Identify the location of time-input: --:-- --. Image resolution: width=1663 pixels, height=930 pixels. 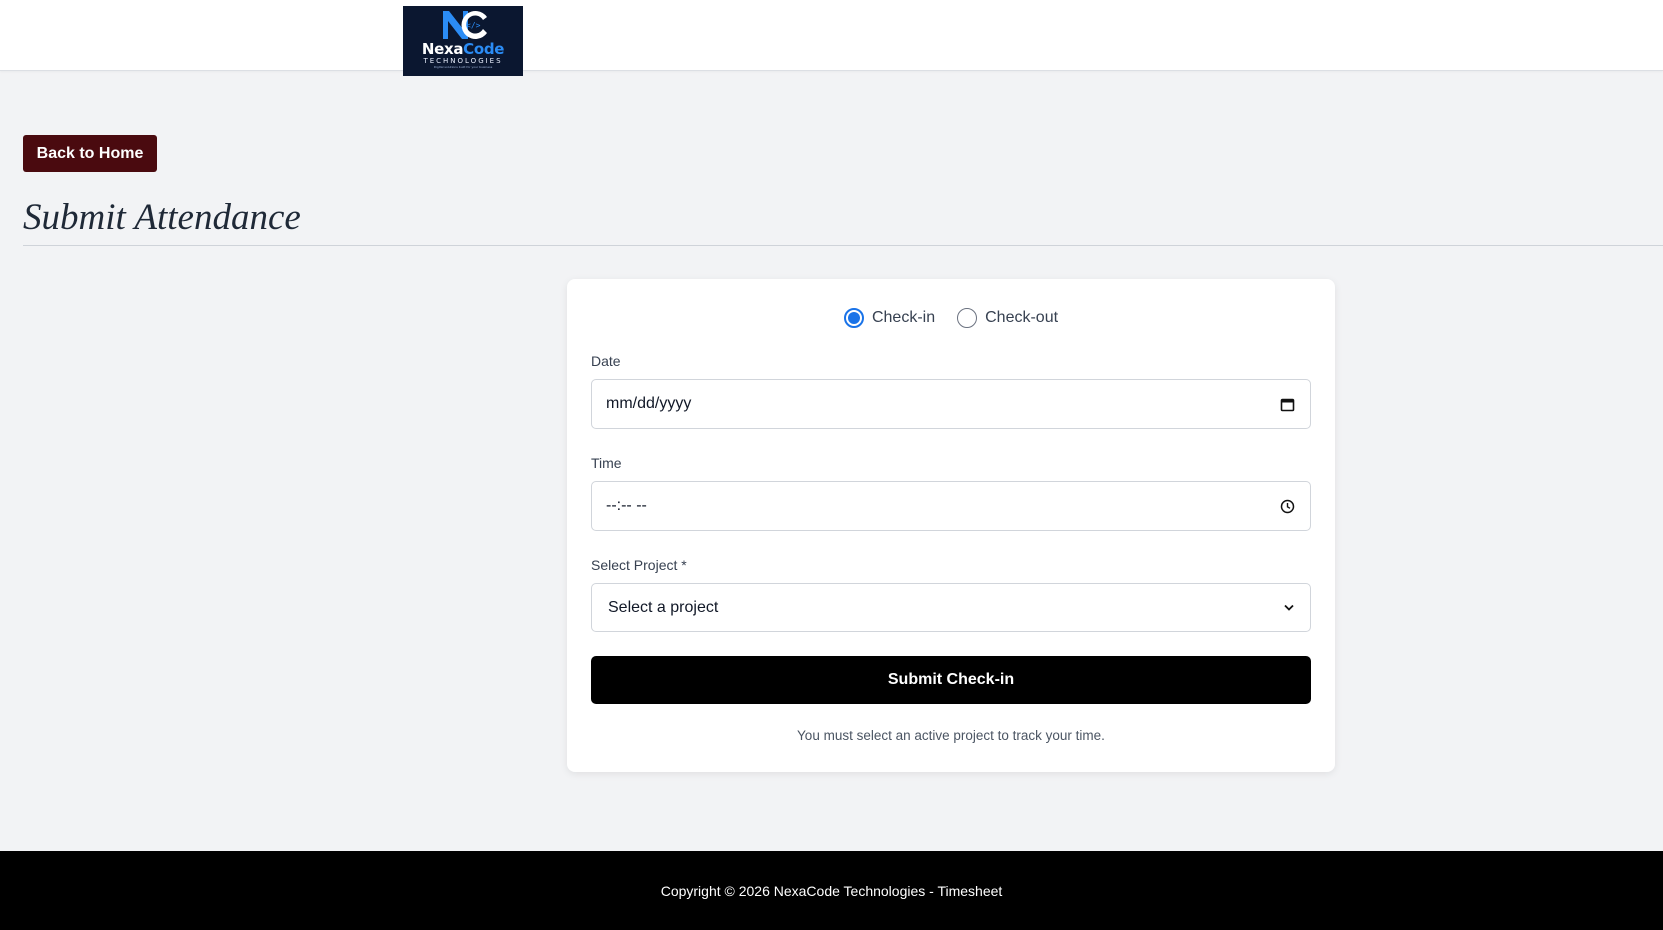
(951, 506).